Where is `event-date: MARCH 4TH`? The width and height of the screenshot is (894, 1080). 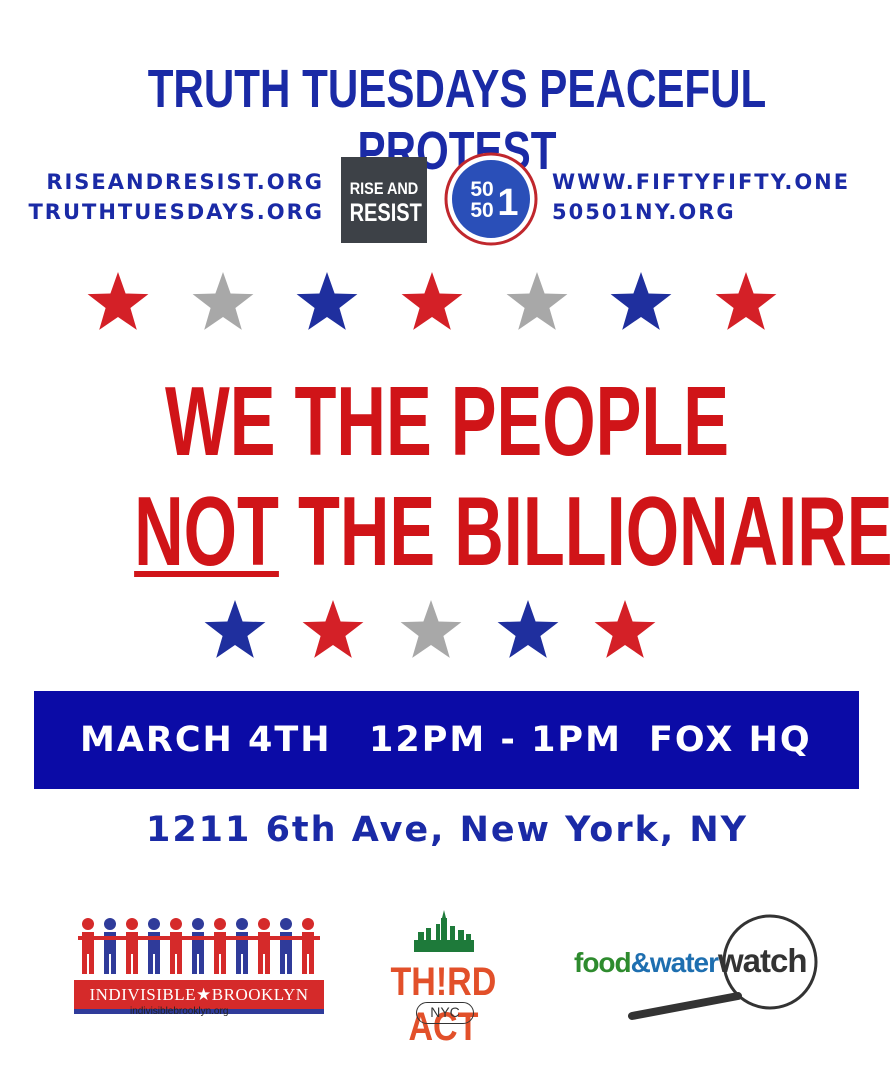
event-date: MARCH 4TH is located at coordinates (206, 740).